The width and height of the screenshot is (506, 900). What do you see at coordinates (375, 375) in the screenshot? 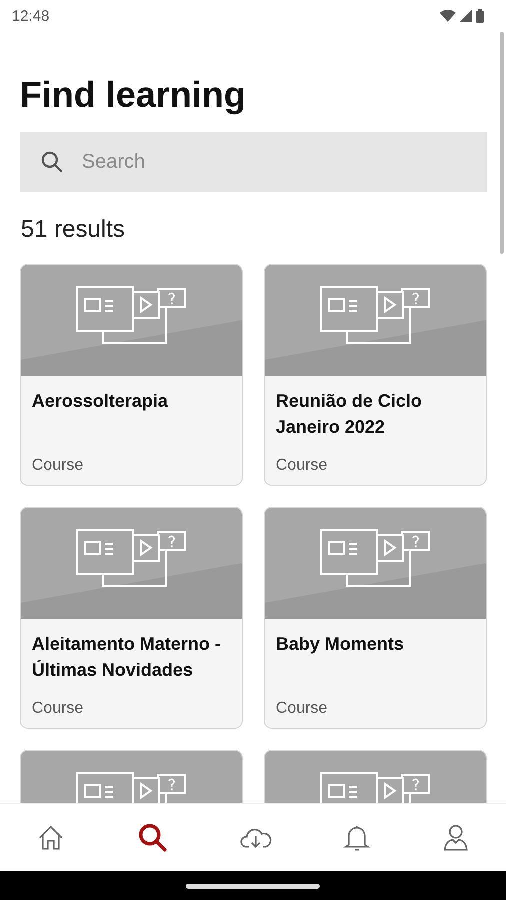
I see `course-card: Reunião de Ciclo Janeiro 2022 Course` at bounding box center [375, 375].